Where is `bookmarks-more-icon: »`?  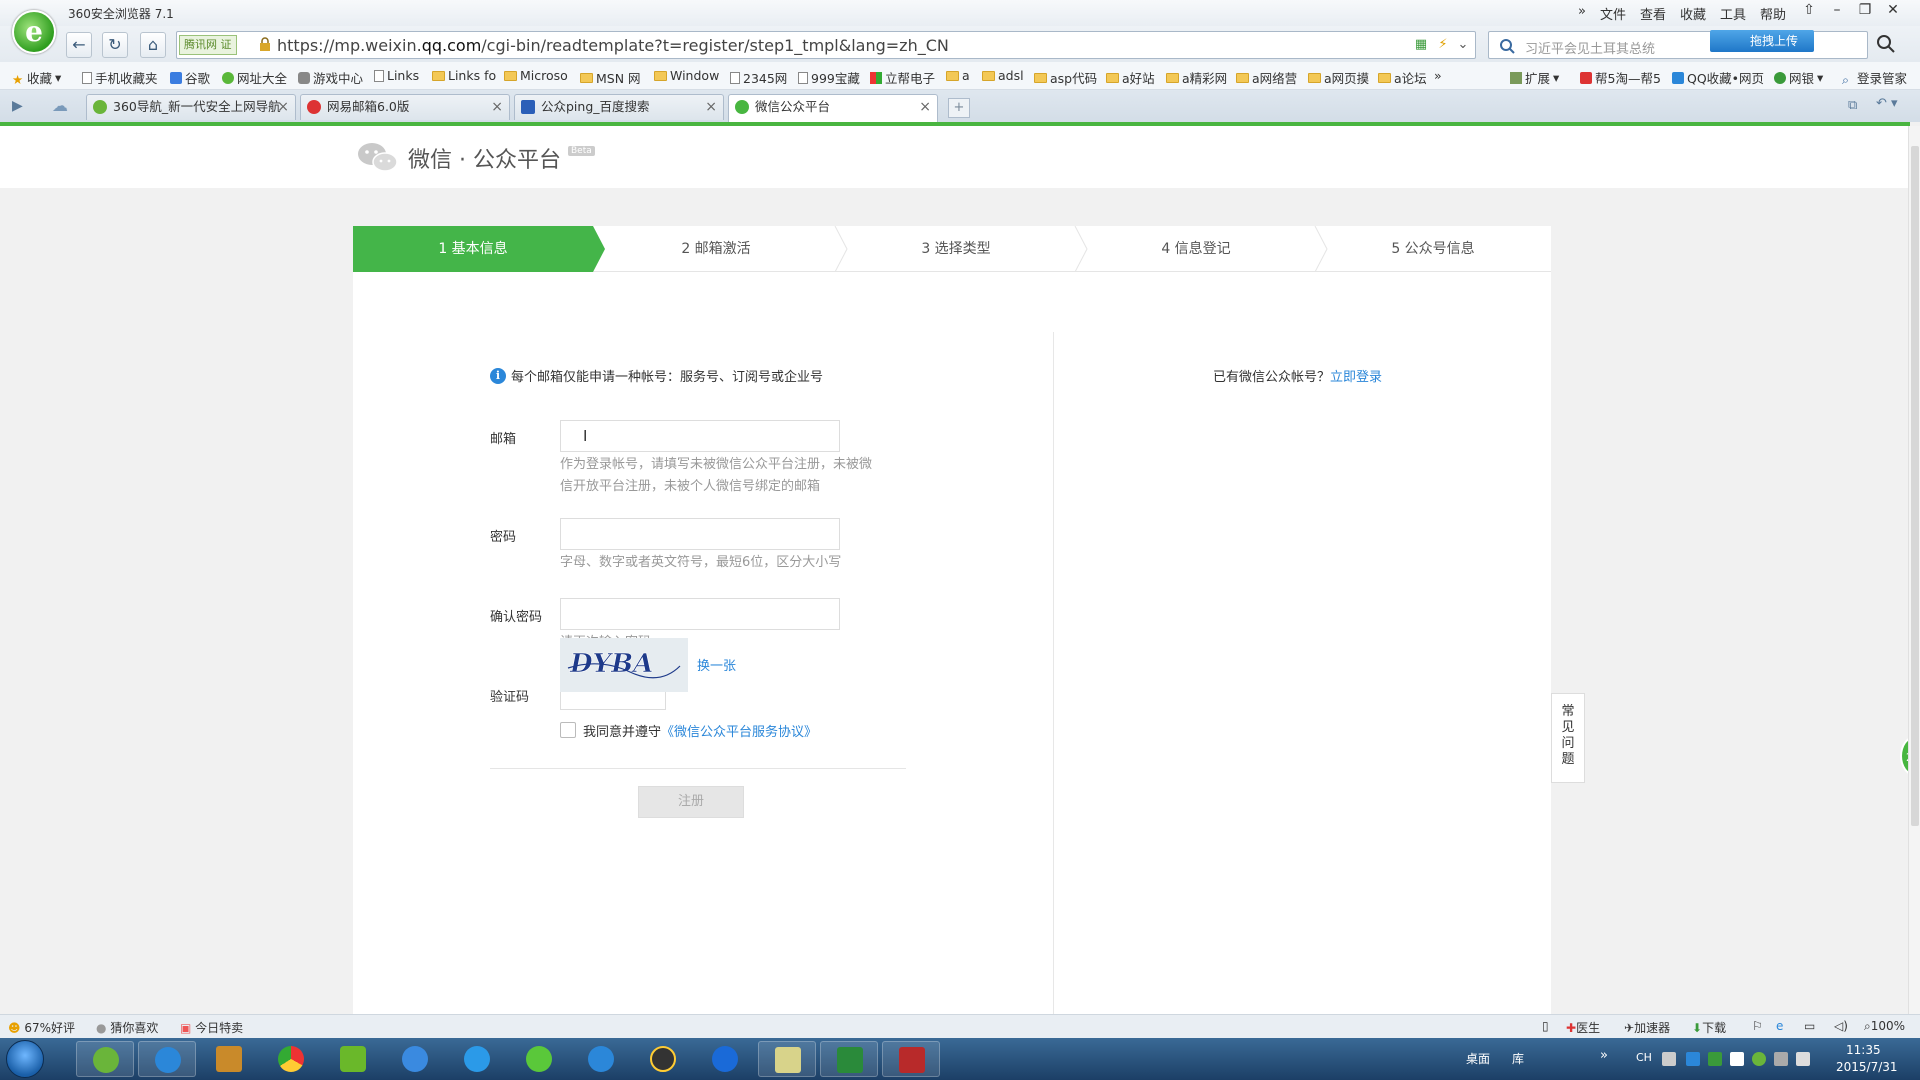 bookmarks-more-icon: » is located at coordinates (1438, 75).